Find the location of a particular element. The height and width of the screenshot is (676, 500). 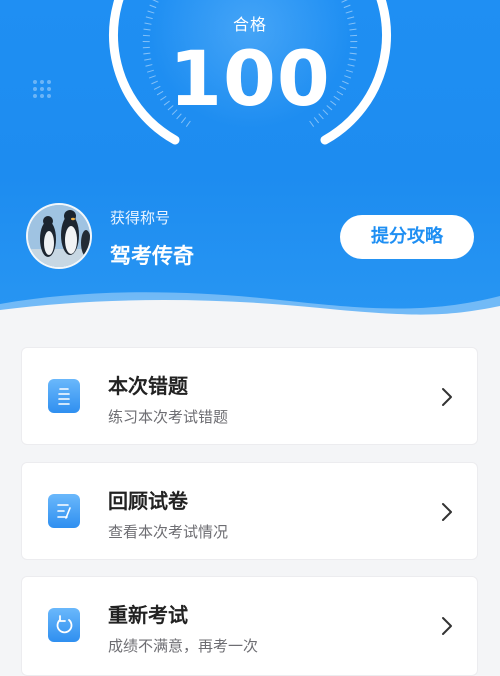

action-card-retake-exam: 重新考试 成绩不满意，再考一次 is located at coordinates (249, 626).